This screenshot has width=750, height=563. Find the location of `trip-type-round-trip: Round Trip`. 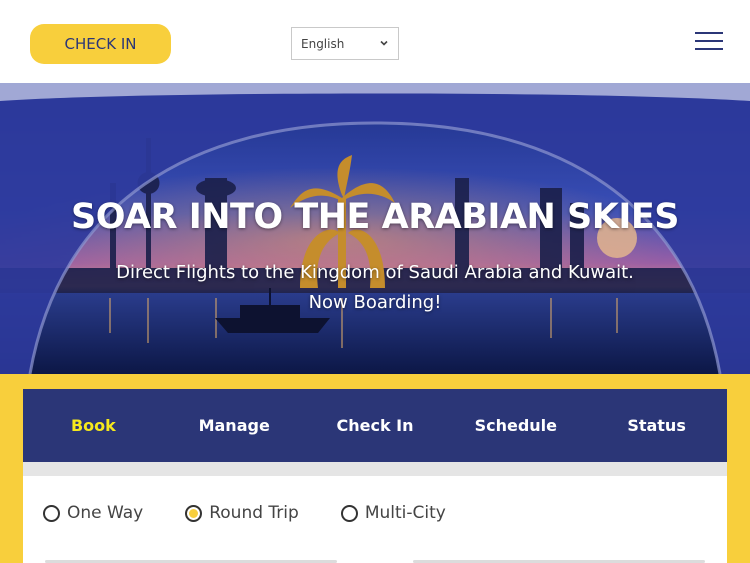

trip-type-round-trip: Round Trip is located at coordinates (242, 513).